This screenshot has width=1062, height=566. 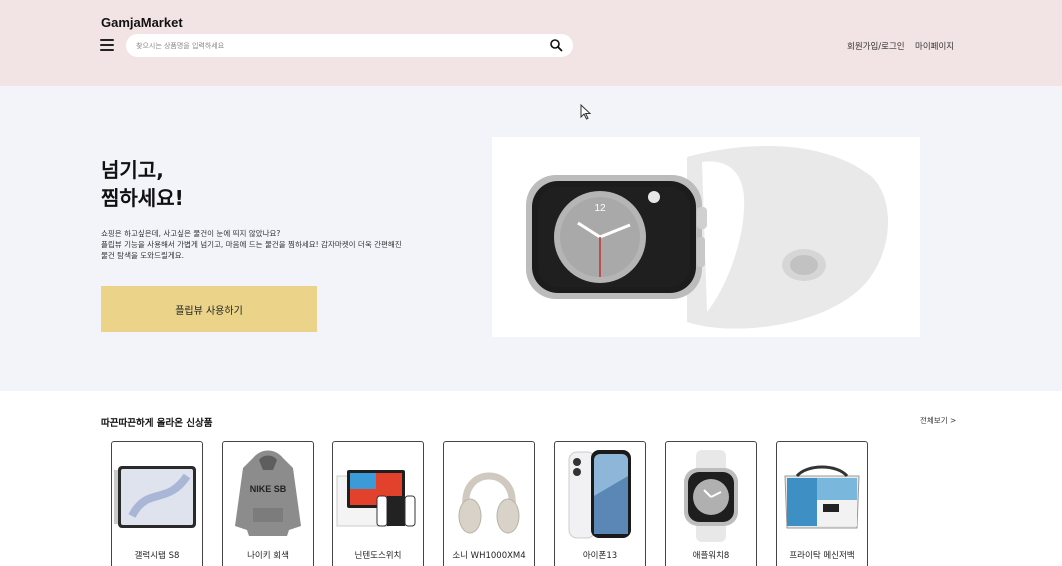 What do you see at coordinates (209, 309) in the screenshot?
I see `flipview-button: 플립뷰 사용하기` at bounding box center [209, 309].